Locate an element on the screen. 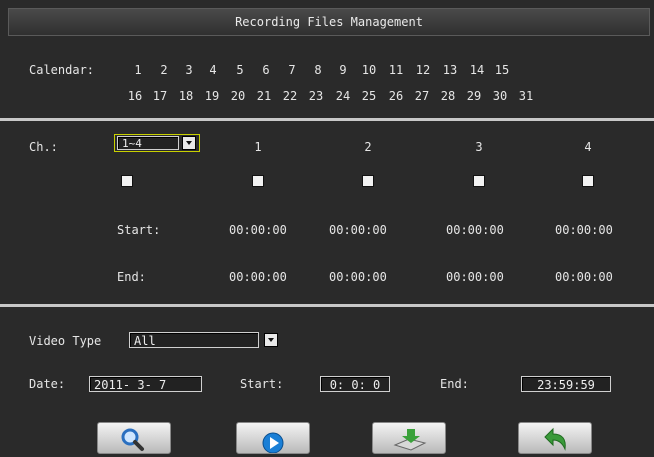 This screenshot has height=457, width=654. calendar-day: 9 is located at coordinates (343, 70).